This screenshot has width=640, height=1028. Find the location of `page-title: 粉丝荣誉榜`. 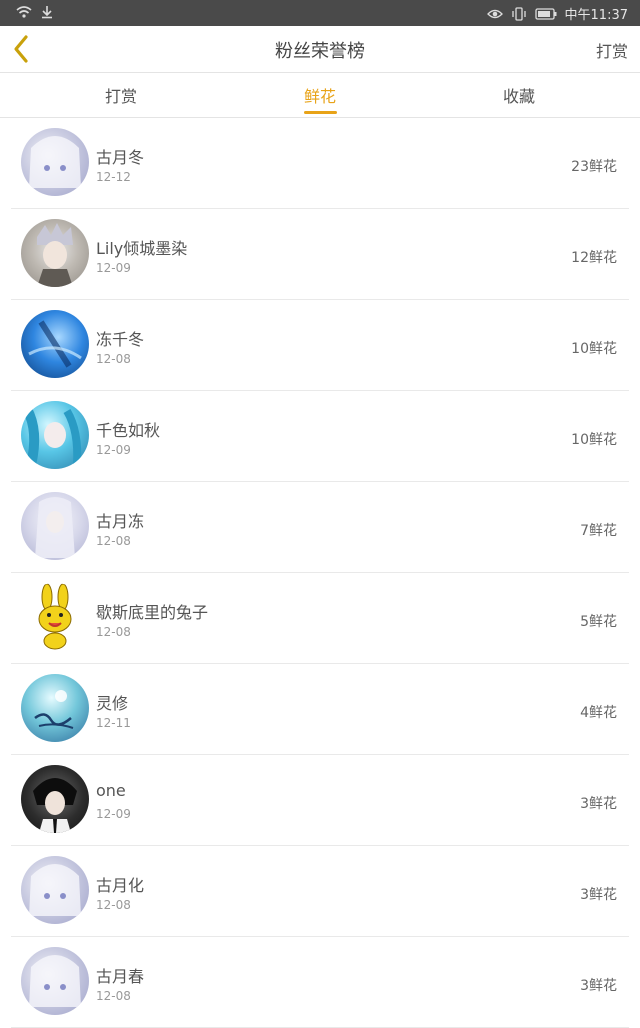

page-title: 粉丝荣誉榜 is located at coordinates (320, 51).